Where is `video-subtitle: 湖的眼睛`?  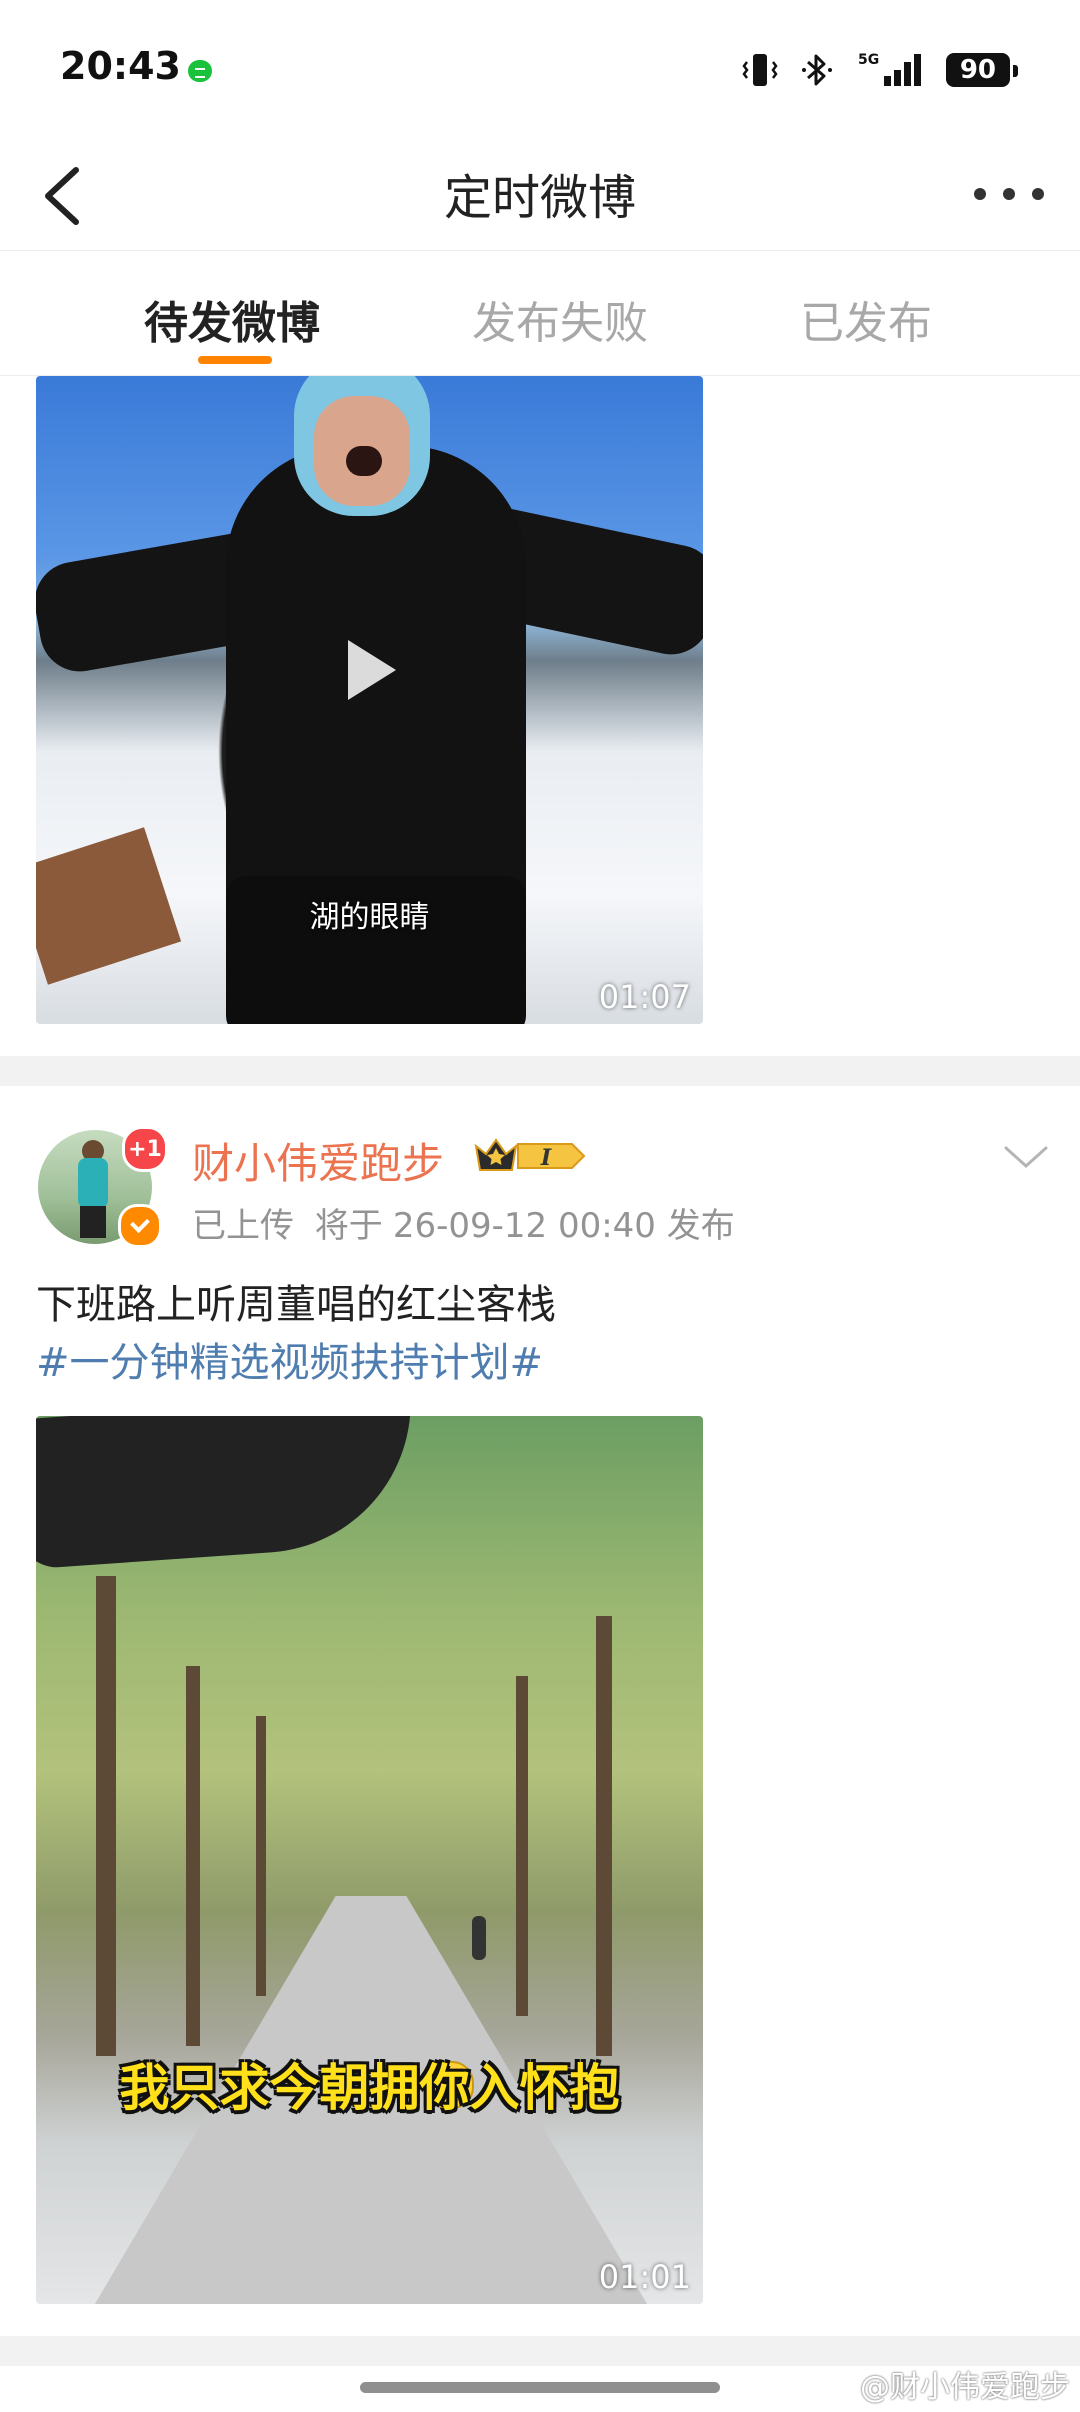 video-subtitle: 湖的眼睛 is located at coordinates (369, 917).